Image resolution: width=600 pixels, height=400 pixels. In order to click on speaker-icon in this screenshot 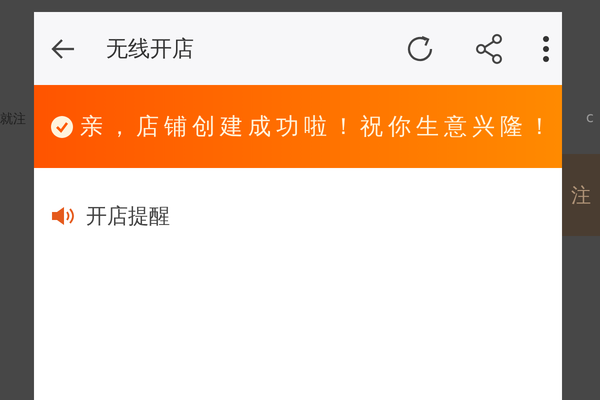, I will do `click(63, 216)`.